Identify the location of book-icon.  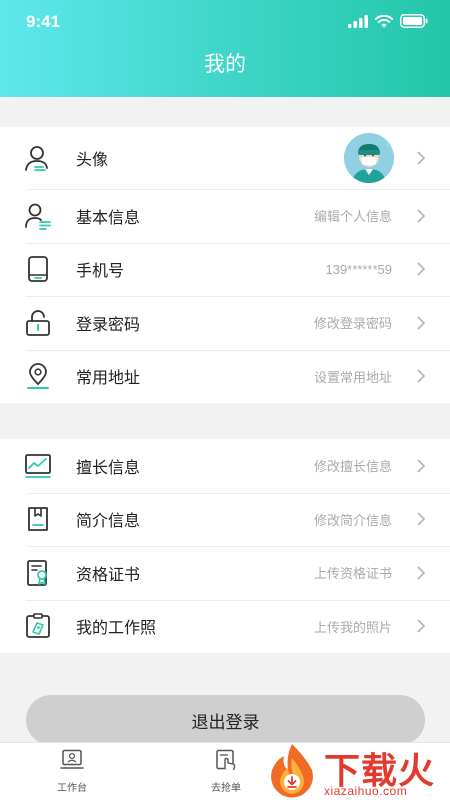
(38, 519).